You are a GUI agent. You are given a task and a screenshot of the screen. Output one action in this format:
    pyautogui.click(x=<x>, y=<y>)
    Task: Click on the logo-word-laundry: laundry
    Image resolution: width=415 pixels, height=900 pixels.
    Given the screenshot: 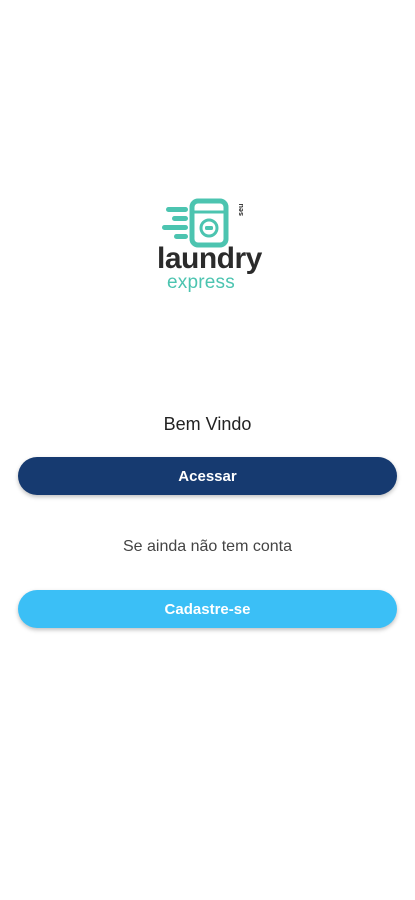 What is the action you would take?
    pyautogui.click(x=209, y=258)
    